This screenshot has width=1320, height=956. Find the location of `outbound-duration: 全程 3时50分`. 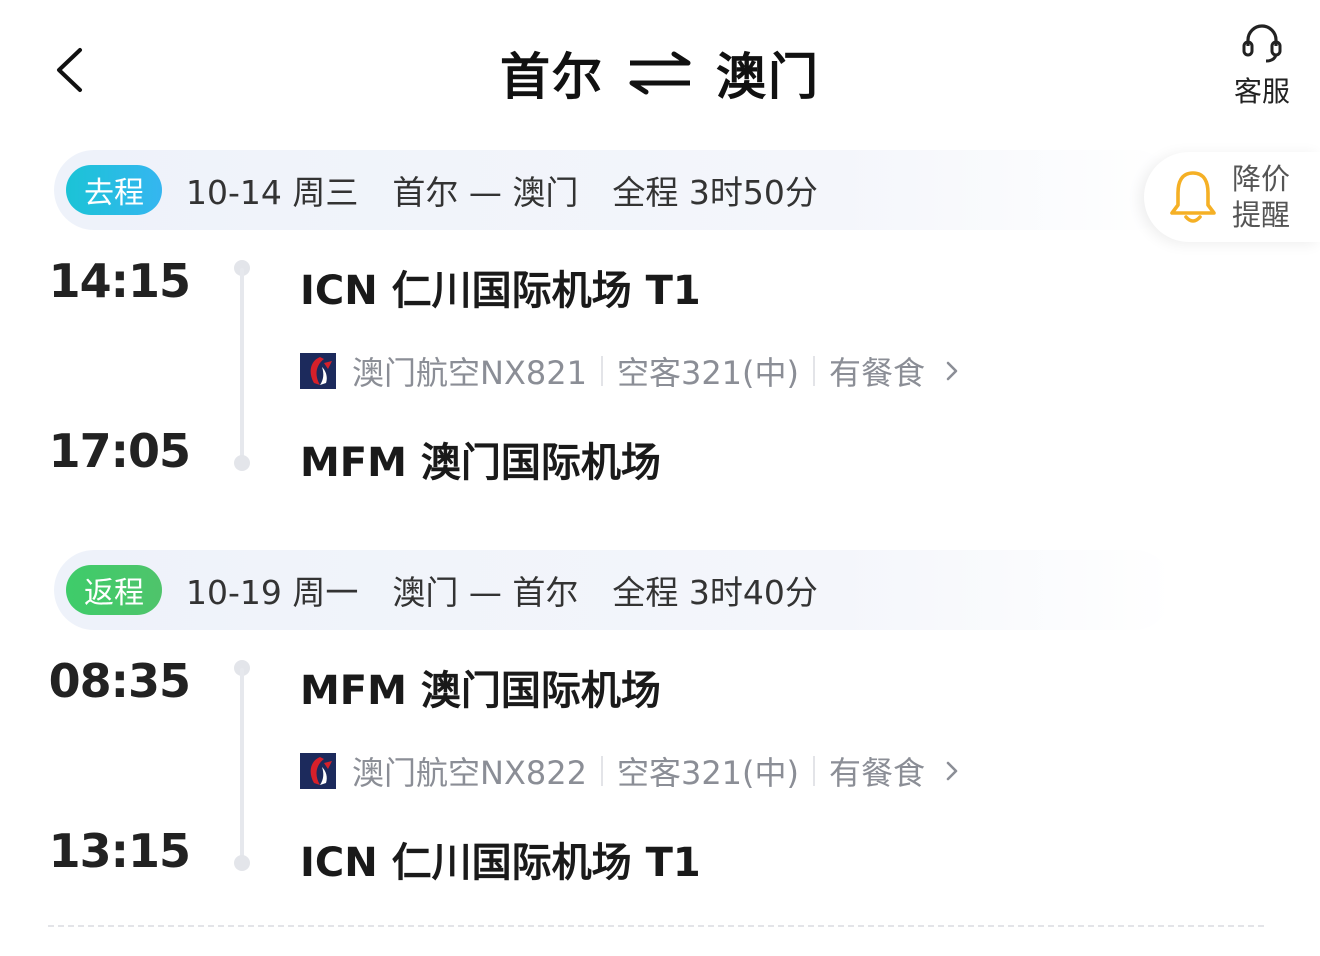

outbound-duration: 全程 3时50分 is located at coordinates (715, 192).